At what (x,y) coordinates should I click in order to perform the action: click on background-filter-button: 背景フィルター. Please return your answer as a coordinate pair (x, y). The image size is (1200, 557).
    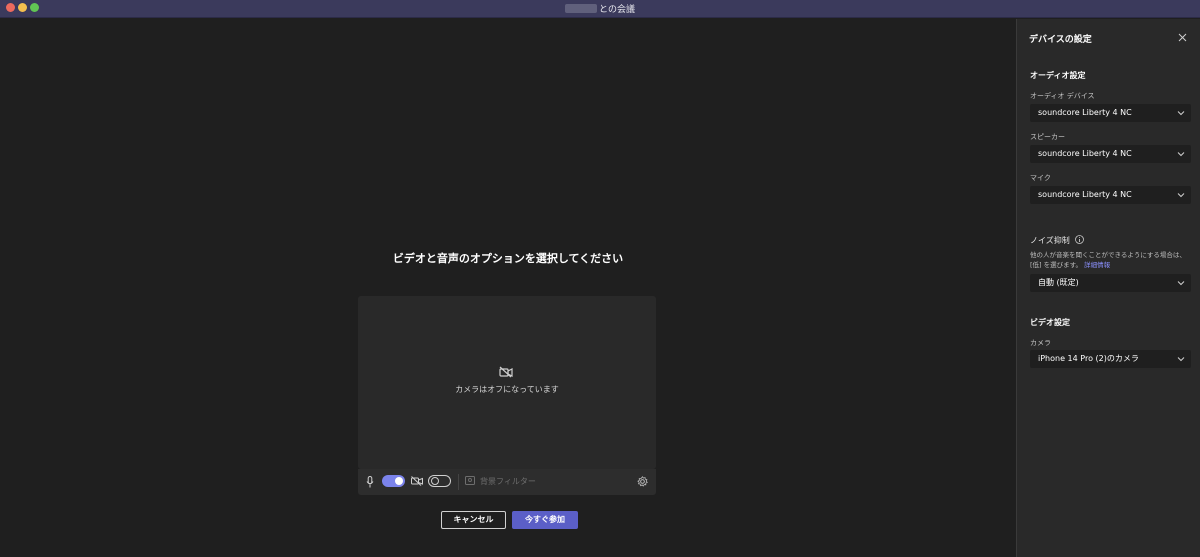
    Looking at the image, I should click on (508, 481).